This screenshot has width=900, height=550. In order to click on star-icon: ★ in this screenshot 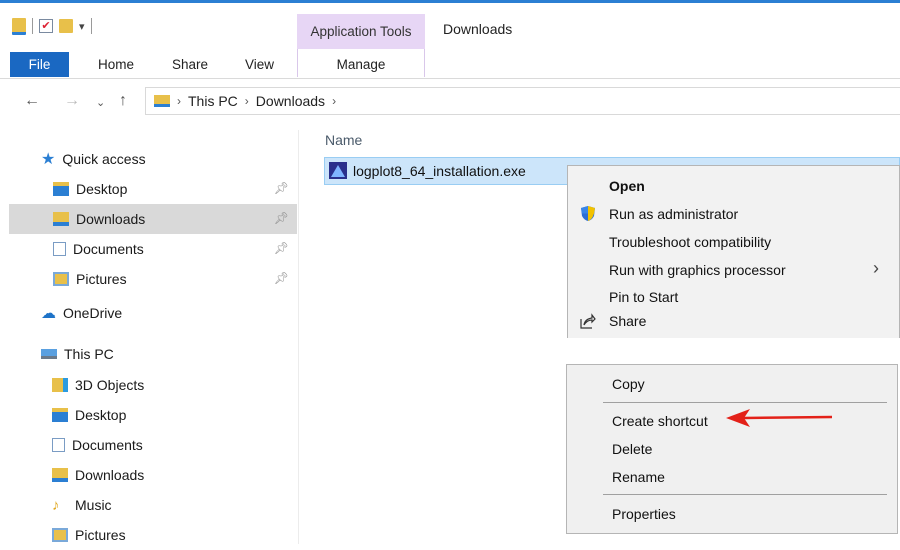, I will do `click(48, 159)`.